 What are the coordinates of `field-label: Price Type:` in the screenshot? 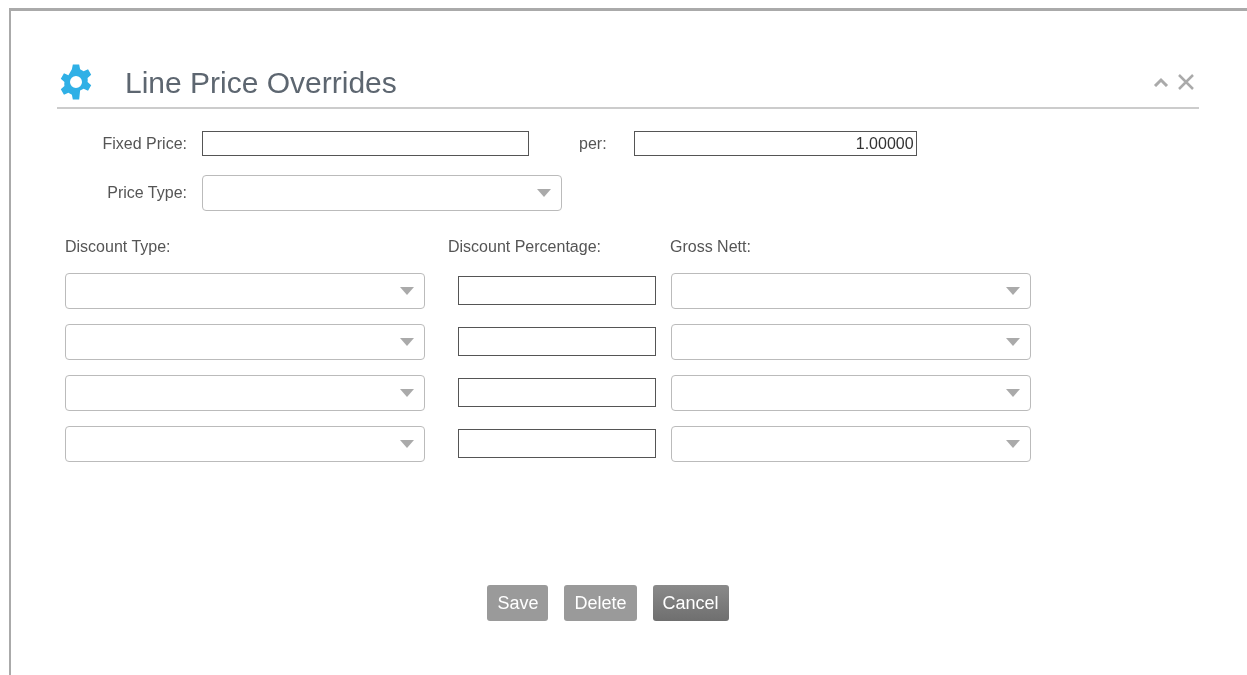 It's located at (146, 193).